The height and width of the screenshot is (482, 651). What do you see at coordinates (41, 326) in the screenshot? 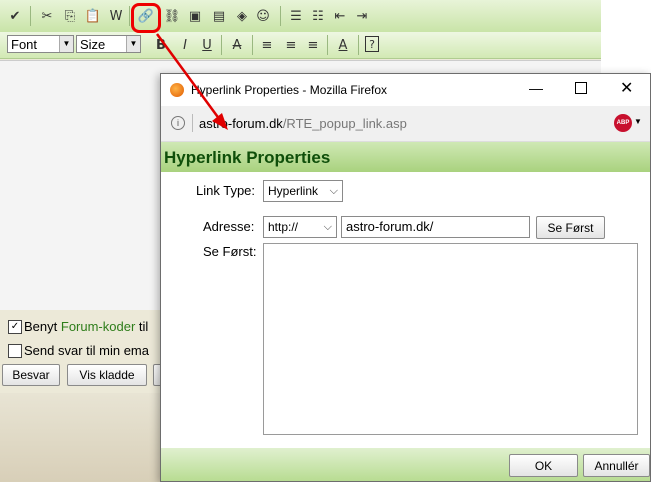
I see `forum-codes-label-prefix: Benyt` at bounding box center [41, 326].